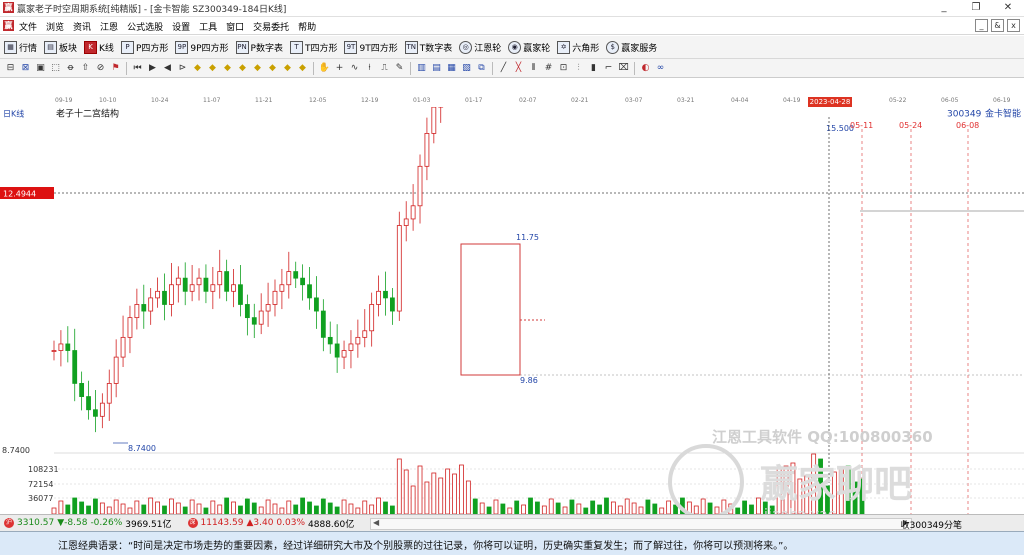  What do you see at coordinates (269, 523) in the screenshot?
I see `index-shenzhen: 深 11143.59 ▲3.40 0.03% 4888.60亿` at bounding box center [269, 523].